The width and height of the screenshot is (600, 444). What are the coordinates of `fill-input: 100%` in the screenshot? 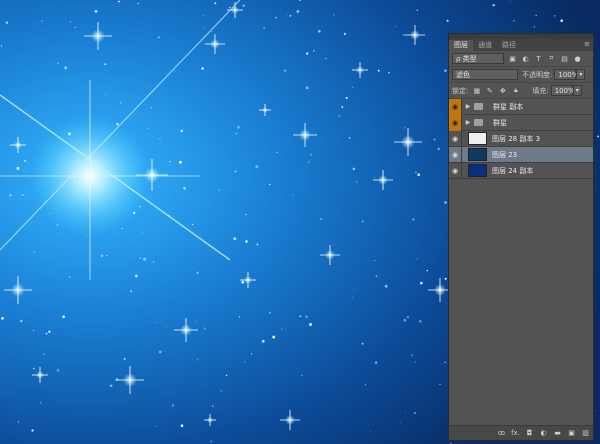 It's located at (562, 90).